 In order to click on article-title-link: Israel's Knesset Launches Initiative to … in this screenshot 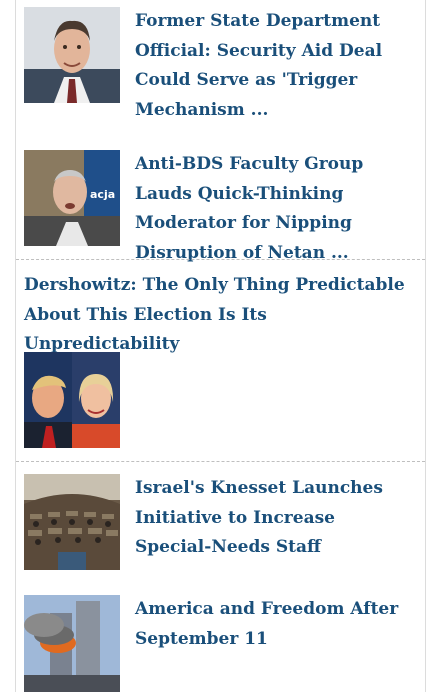, I will do `click(274, 518)`.